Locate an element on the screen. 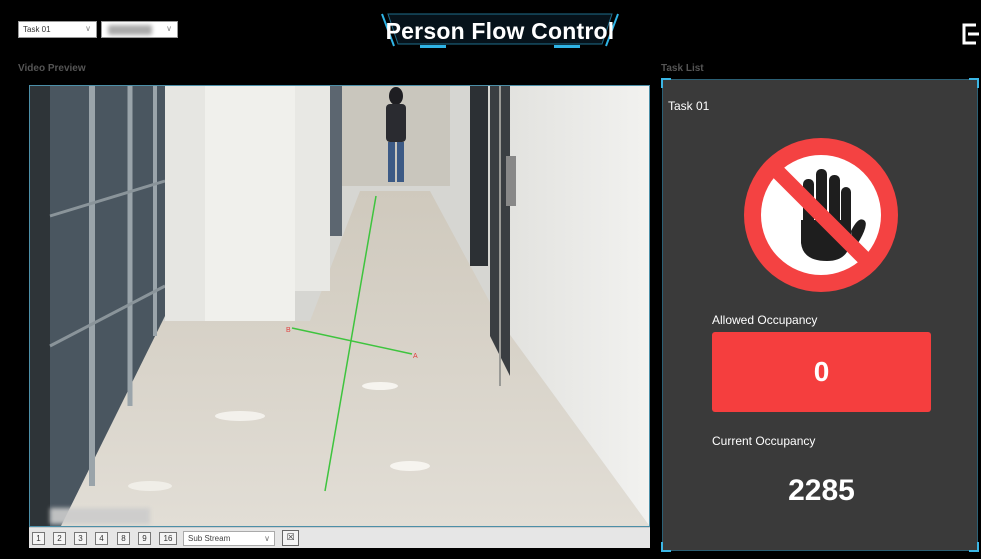 The height and width of the screenshot is (559, 981). current-occupancy-label: Current Occupancy is located at coordinates (764, 441).